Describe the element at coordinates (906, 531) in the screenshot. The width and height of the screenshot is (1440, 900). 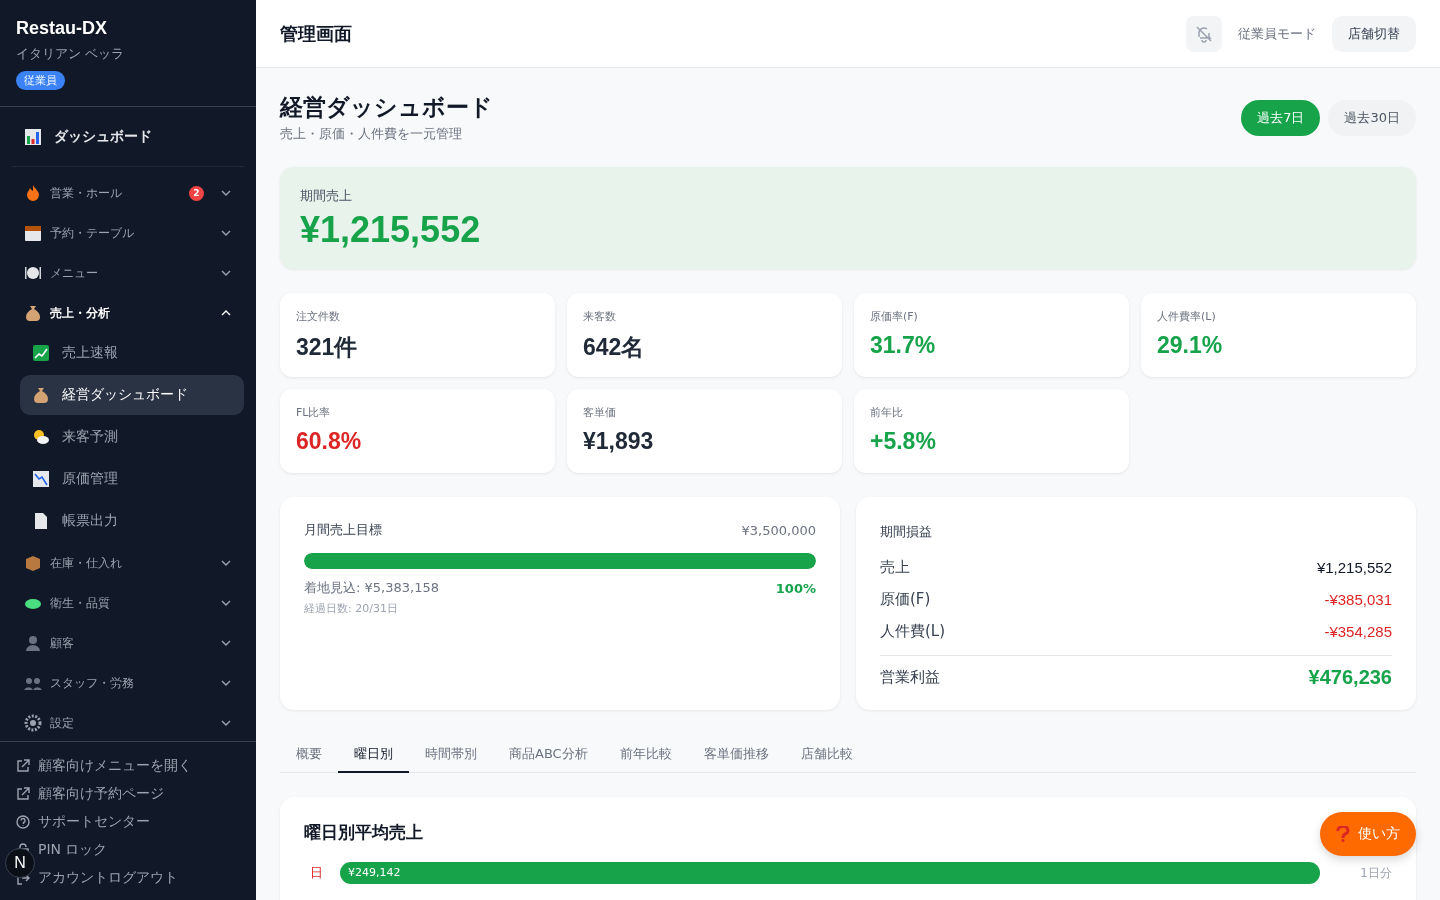
I see `panel-title: 期間損益` at that location.